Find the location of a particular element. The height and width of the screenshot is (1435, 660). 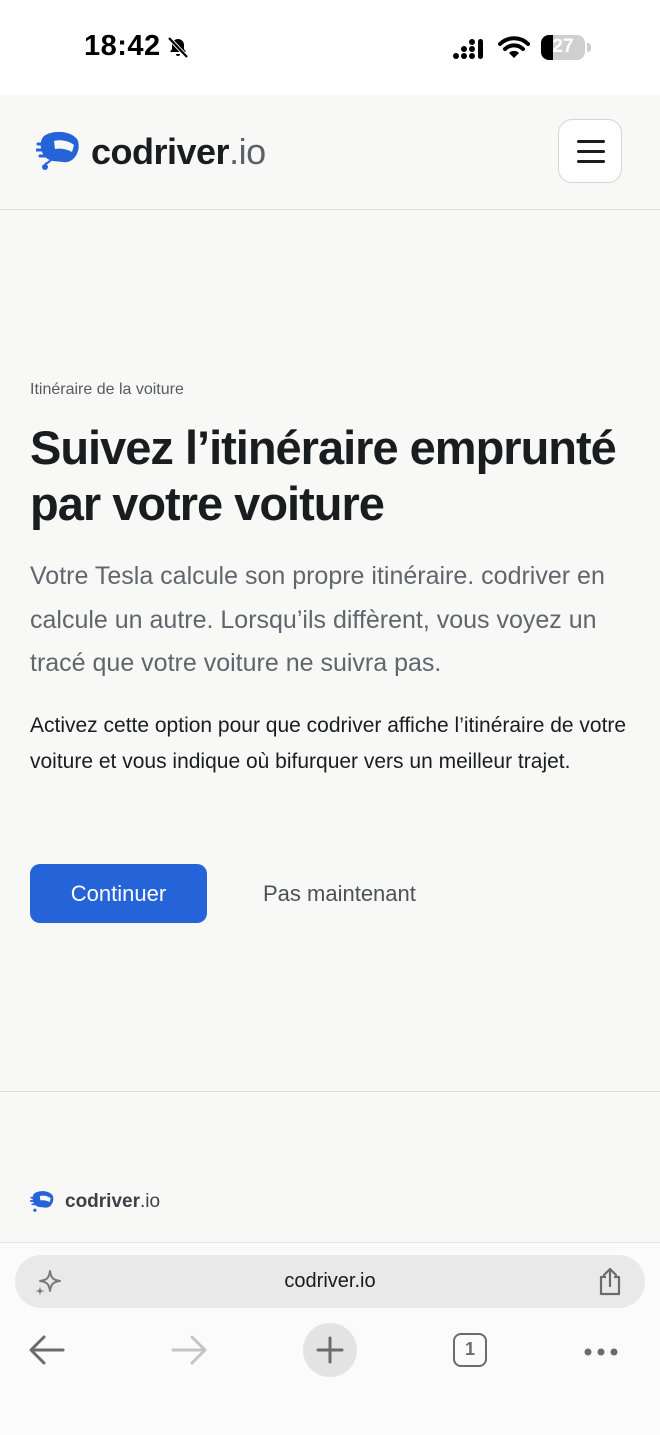

new-tab-button is located at coordinates (330, 1350).